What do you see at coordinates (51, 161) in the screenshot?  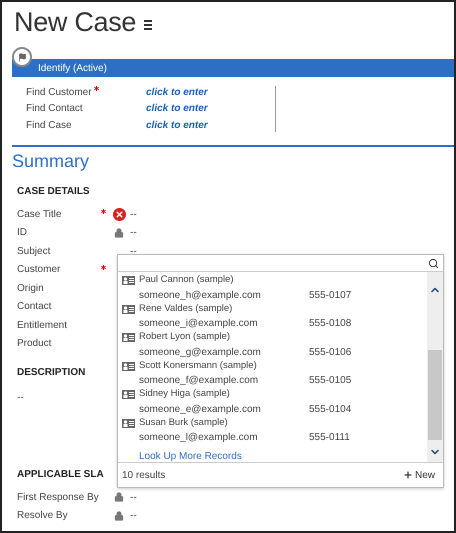 I see `section-title: Summary` at bounding box center [51, 161].